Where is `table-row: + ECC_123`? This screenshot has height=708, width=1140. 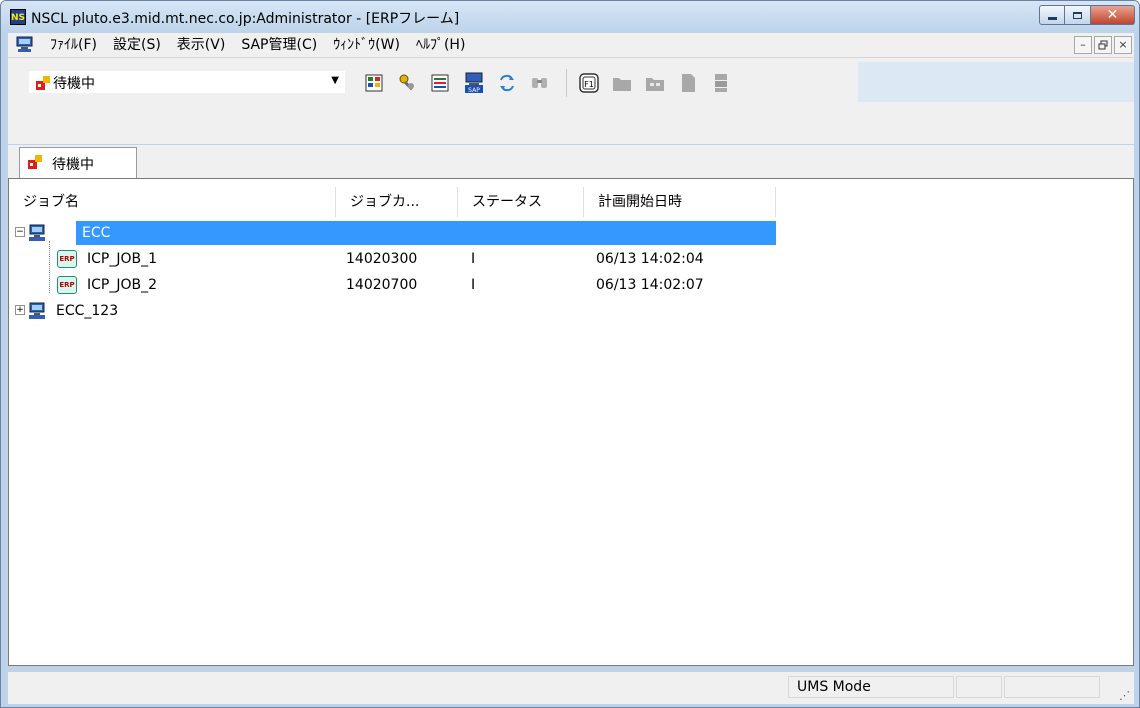 table-row: + ECC_123 is located at coordinates (571, 312).